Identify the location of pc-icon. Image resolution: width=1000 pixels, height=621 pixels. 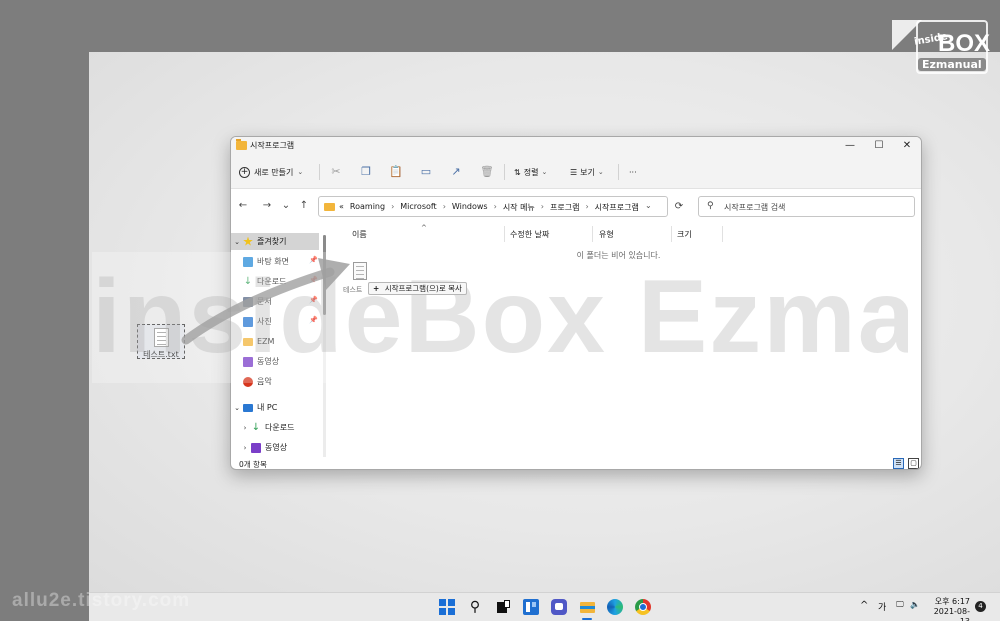
(248, 407).